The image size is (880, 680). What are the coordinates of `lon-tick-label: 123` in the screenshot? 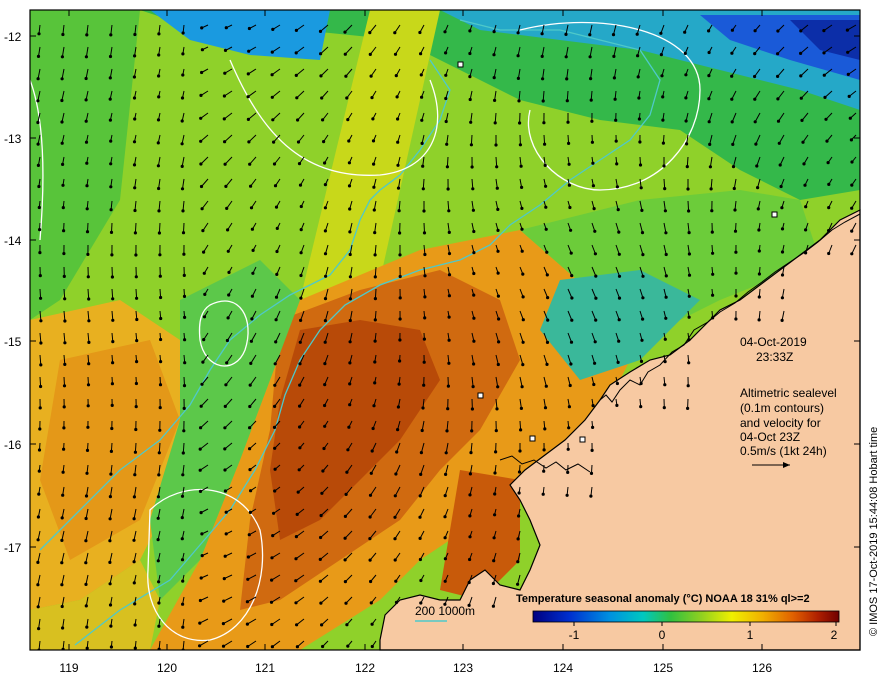 It's located at (463, 668).